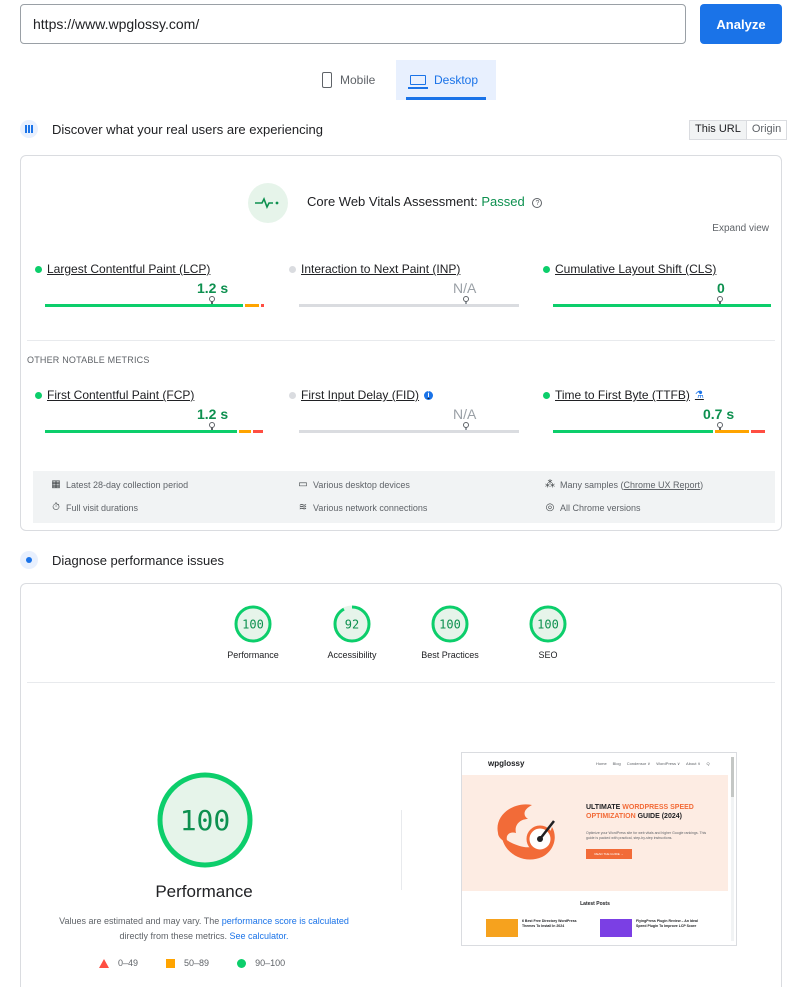 The width and height of the screenshot is (800, 987). What do you see at coordinates (593, 508) in the screenshot?
I see `chrome-versions: ◎ All Chrome versions` at bounding box center [593, 508].